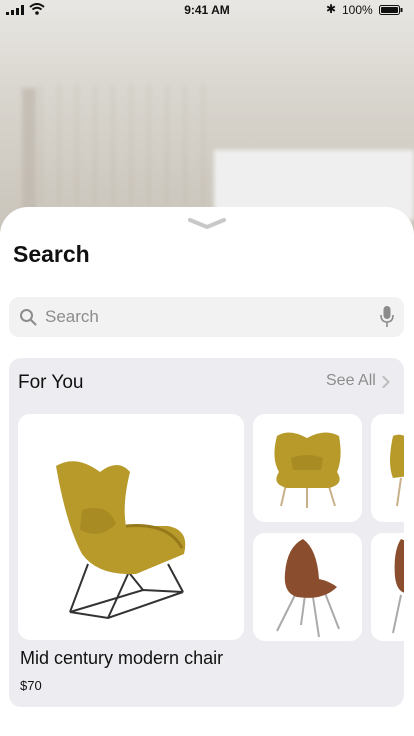 This screenshot has width=414, height=736. What do you see at coordinates (207, 10) in the screenshot?
I see `status-bar: 9:41 AM ✱ 100%` at bounding box center [207, 10].